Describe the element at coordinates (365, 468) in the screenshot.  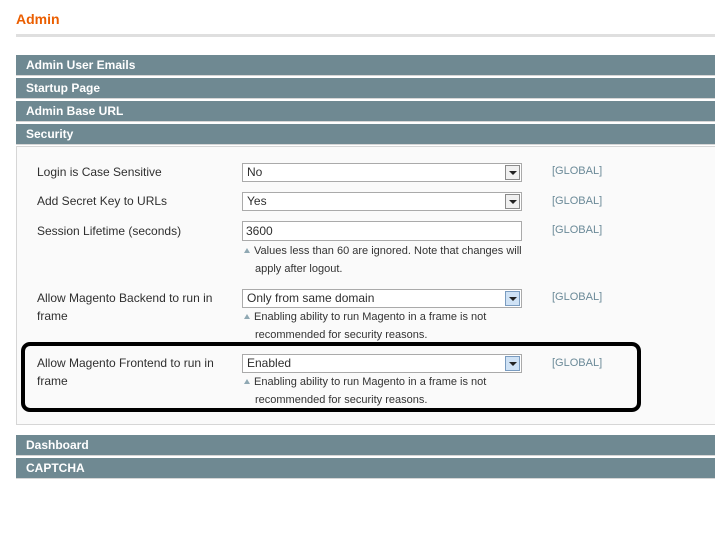
I see `section-captcha: CAPTCHA` at that location.